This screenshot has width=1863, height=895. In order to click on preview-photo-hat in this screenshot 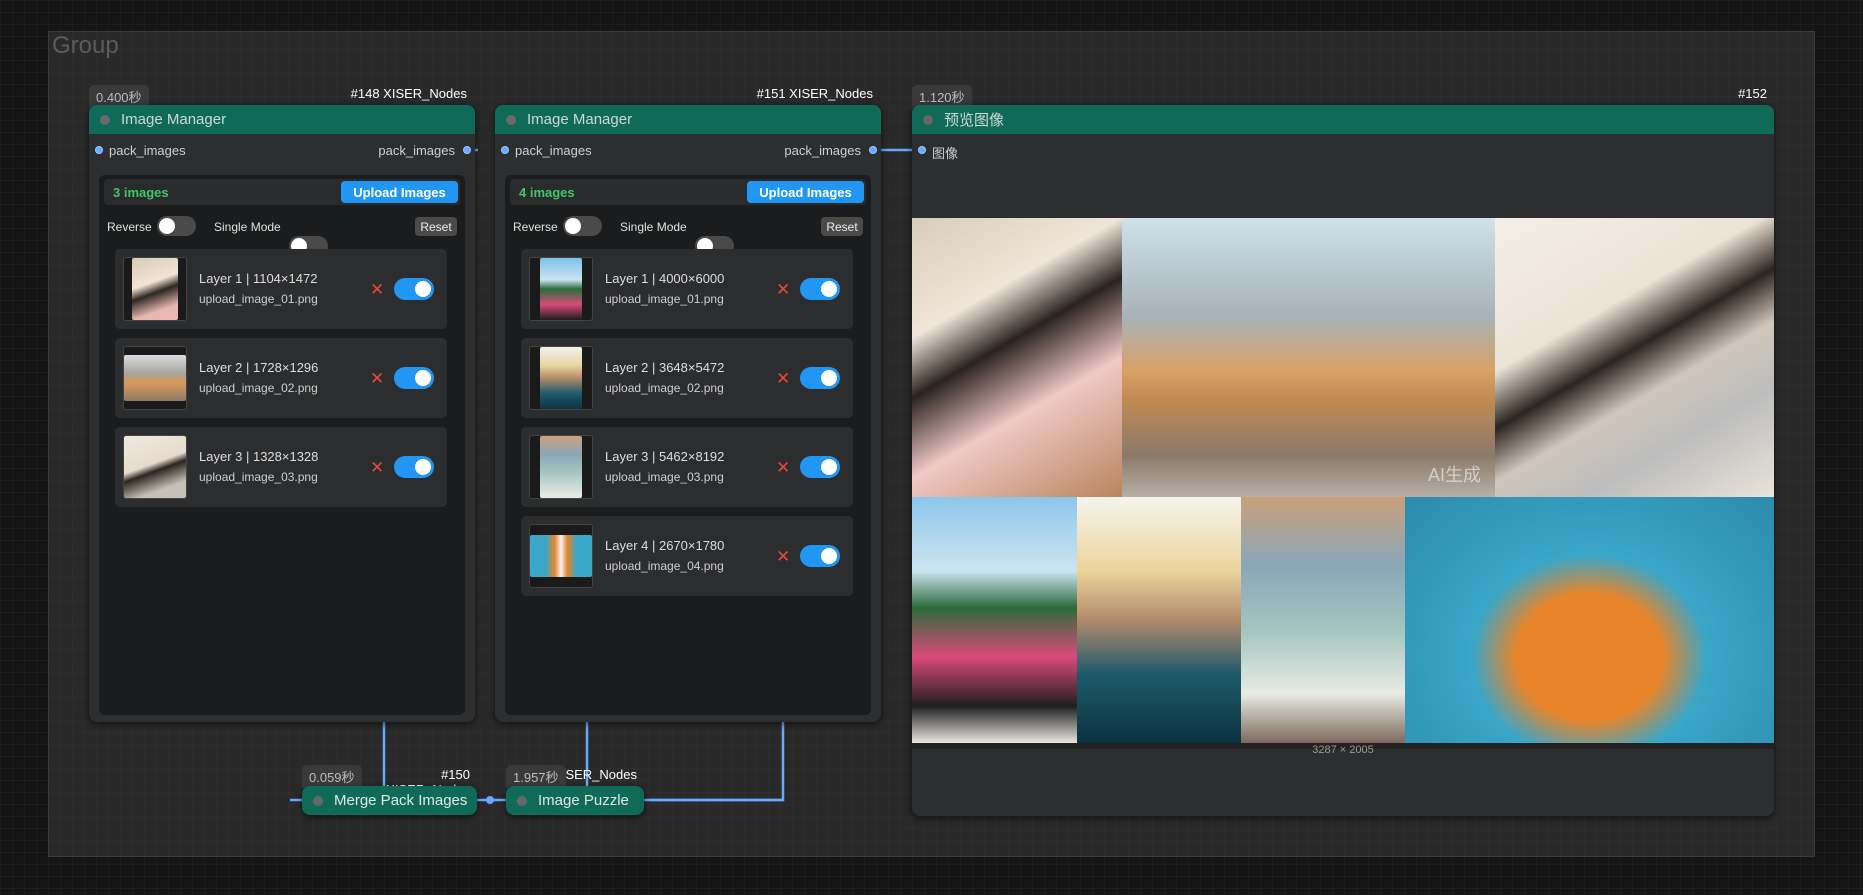, I will do `click(1323, 620)`.